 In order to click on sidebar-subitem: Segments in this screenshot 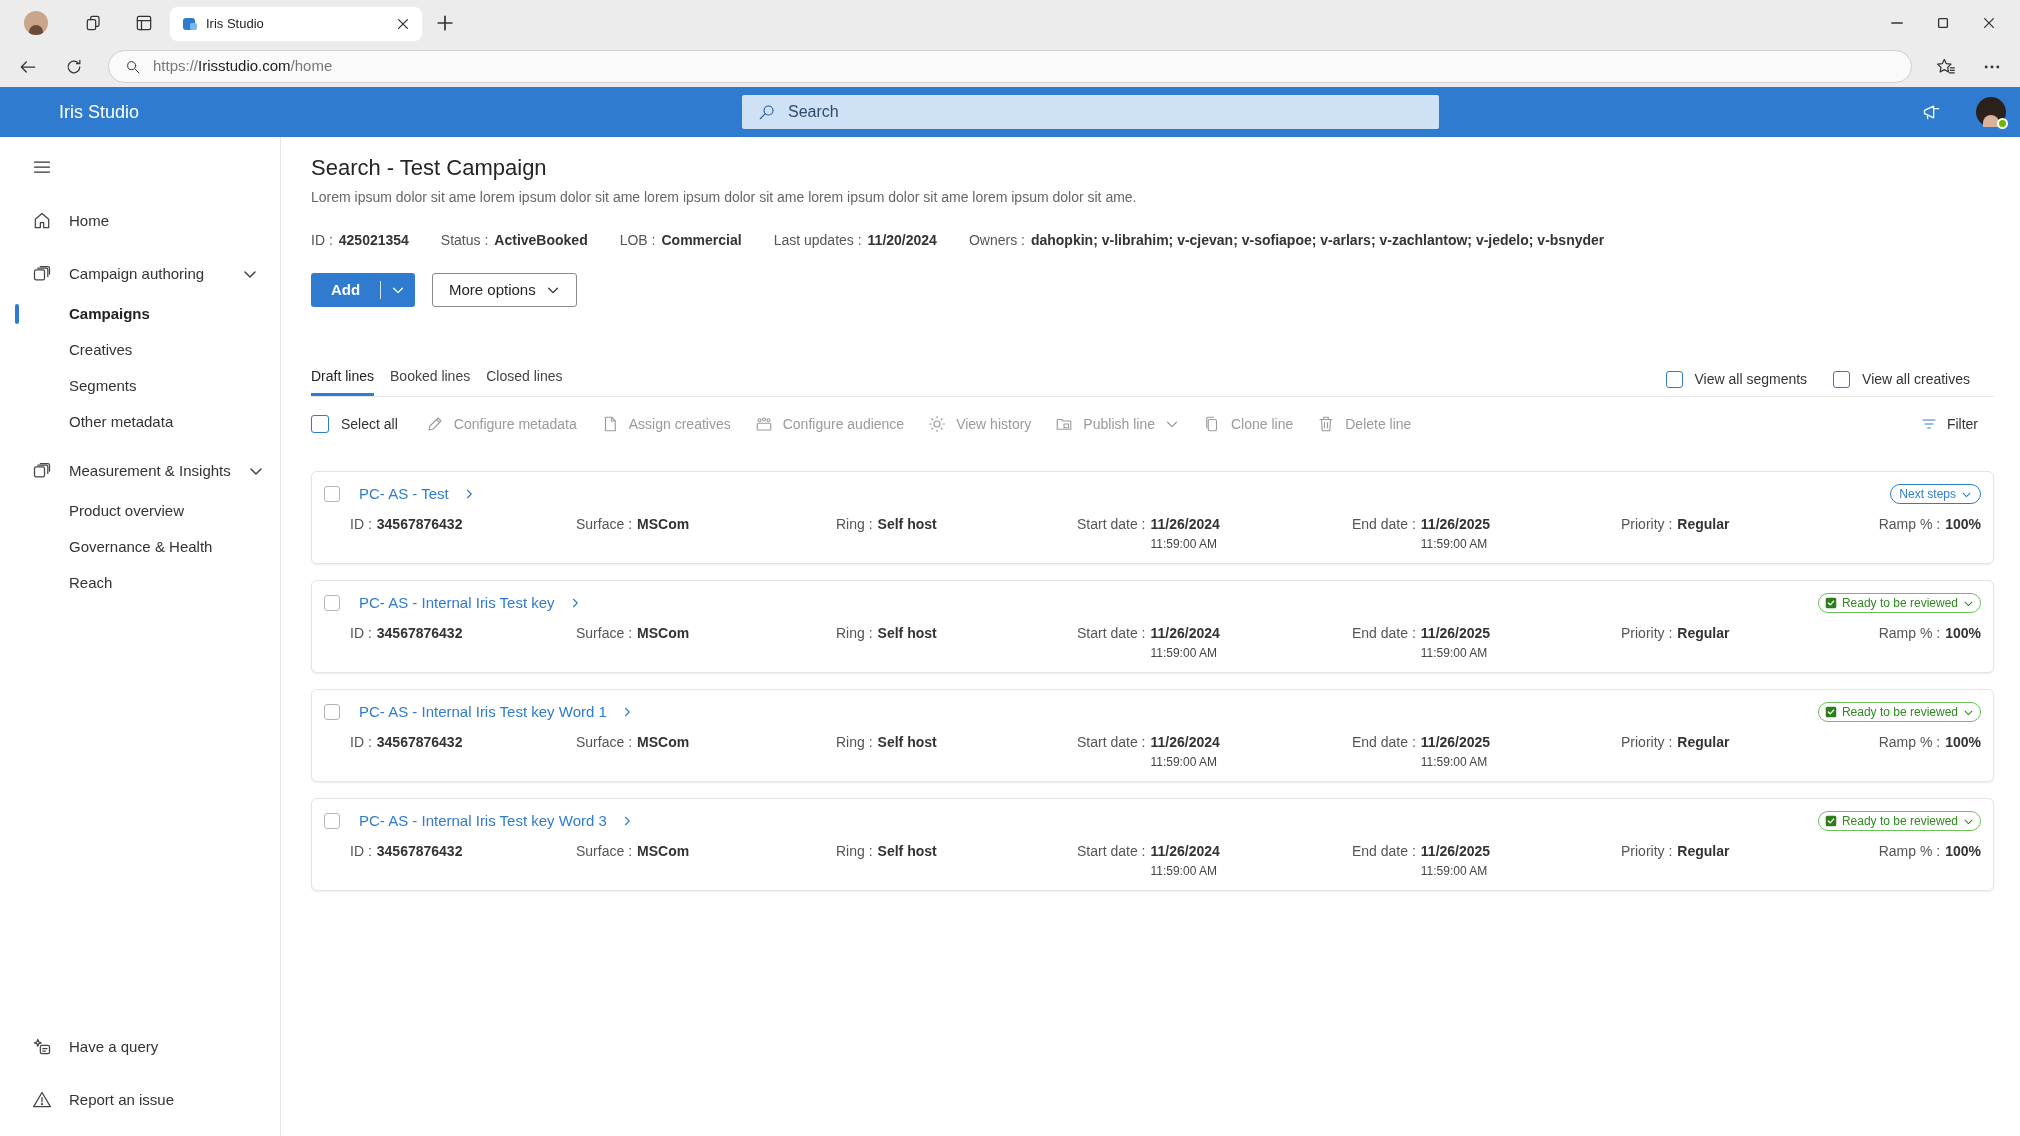, I will do `click(140, 386)`.